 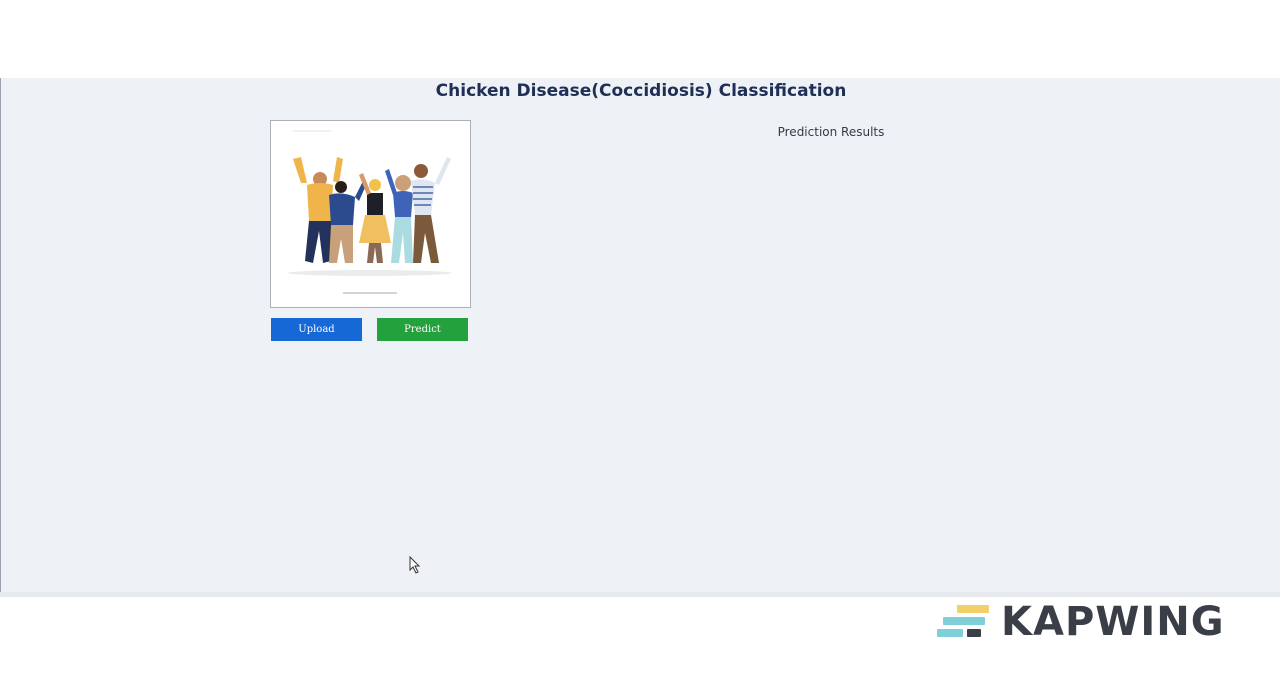 What do you see at coordinates (640, 594) in the screenshot?
I see `bottom-divider` at bounding box center [640, 594].